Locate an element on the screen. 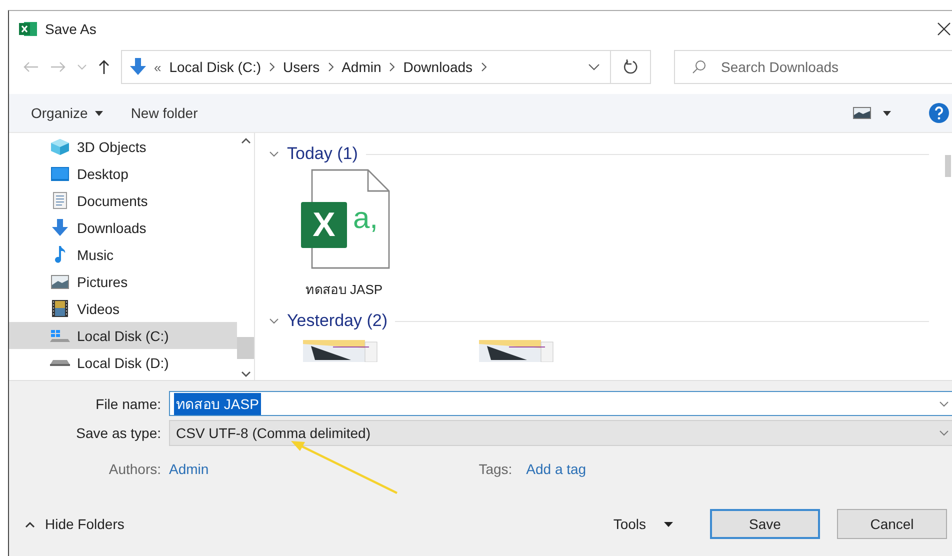 This screenshot has height=556, width=952. sidebar-item: Desktop is located at coordinates (123, 173).